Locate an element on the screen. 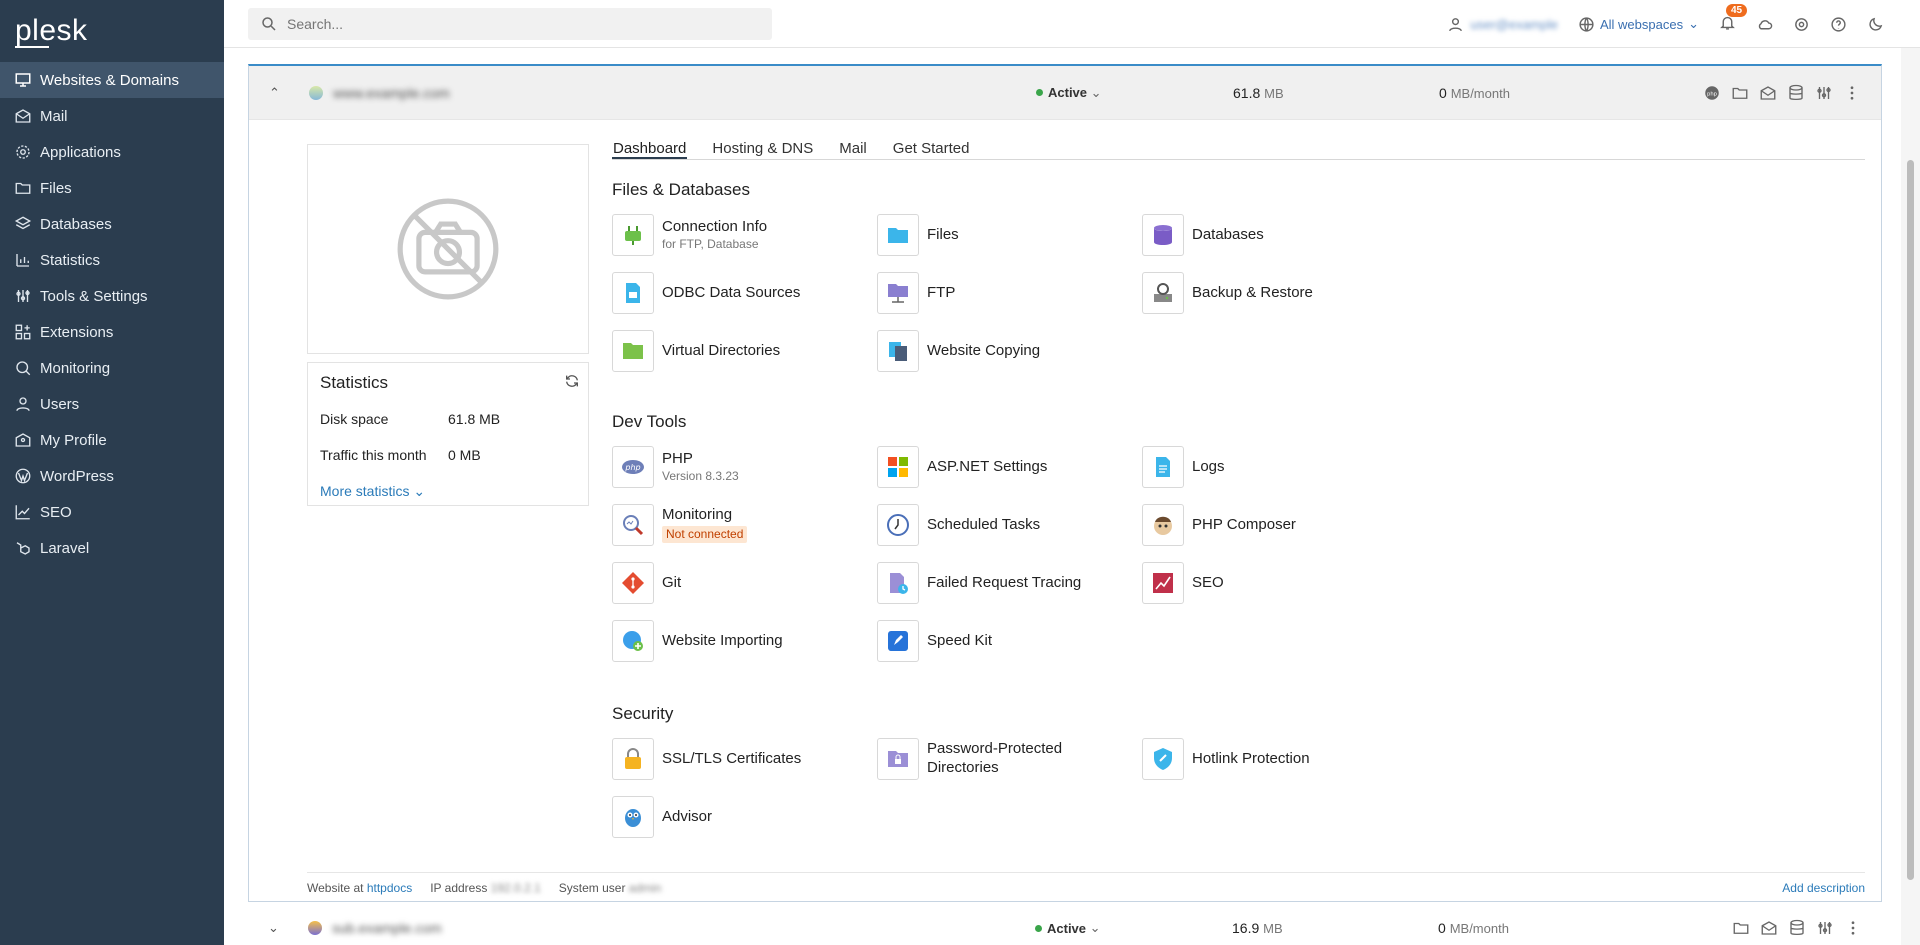  dark-mode-icon is located at coordinates (1875, 24).